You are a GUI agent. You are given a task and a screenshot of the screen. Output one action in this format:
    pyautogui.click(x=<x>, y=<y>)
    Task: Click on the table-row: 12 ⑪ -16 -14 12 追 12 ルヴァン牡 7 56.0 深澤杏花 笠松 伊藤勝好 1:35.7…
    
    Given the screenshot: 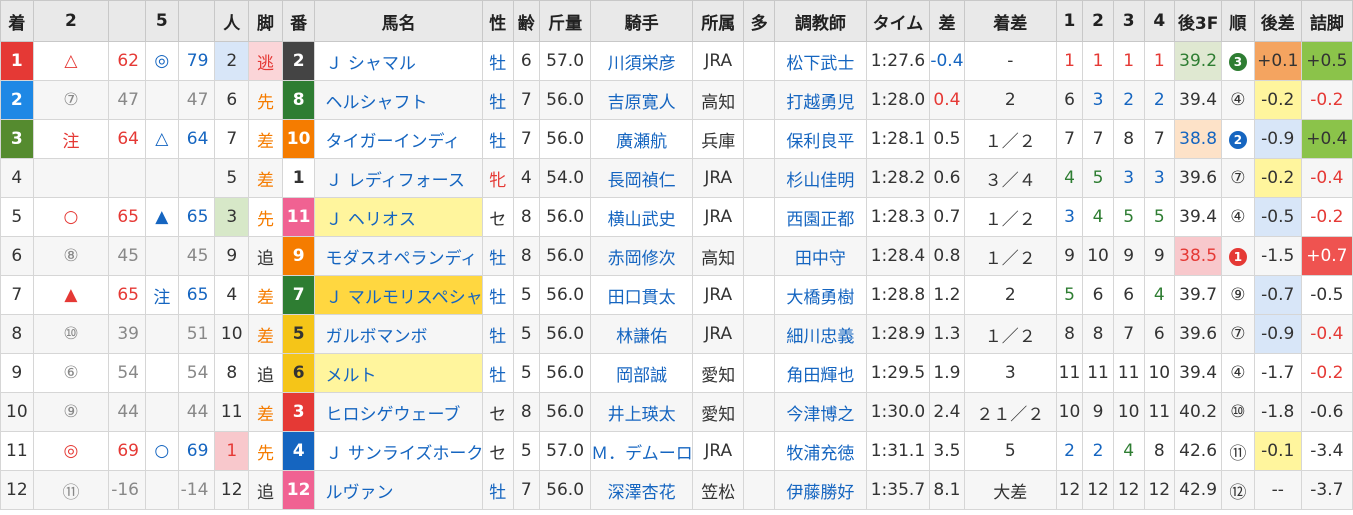 What is the action you would take?
    pyautogui.click(x=676, y=490)
    